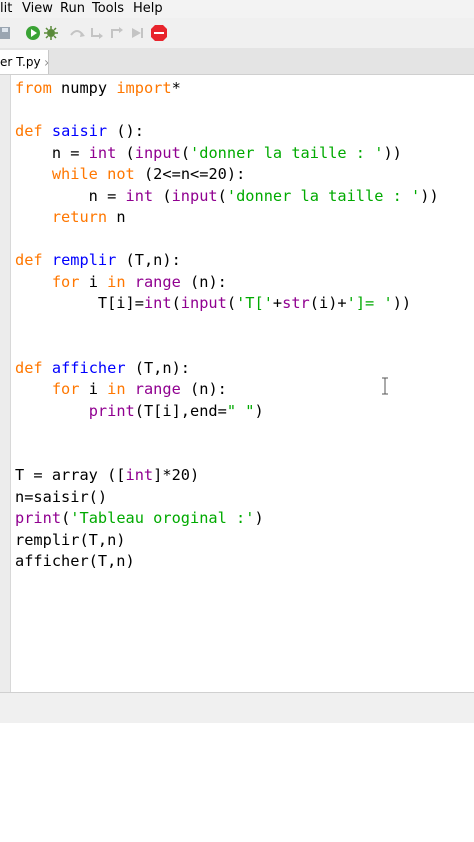 The height and width of the screenshot is (842, 474). Describe the element at coordinates (98, 260) in the screenshot. I see `code-line: def remplir (T,n):` at that location.